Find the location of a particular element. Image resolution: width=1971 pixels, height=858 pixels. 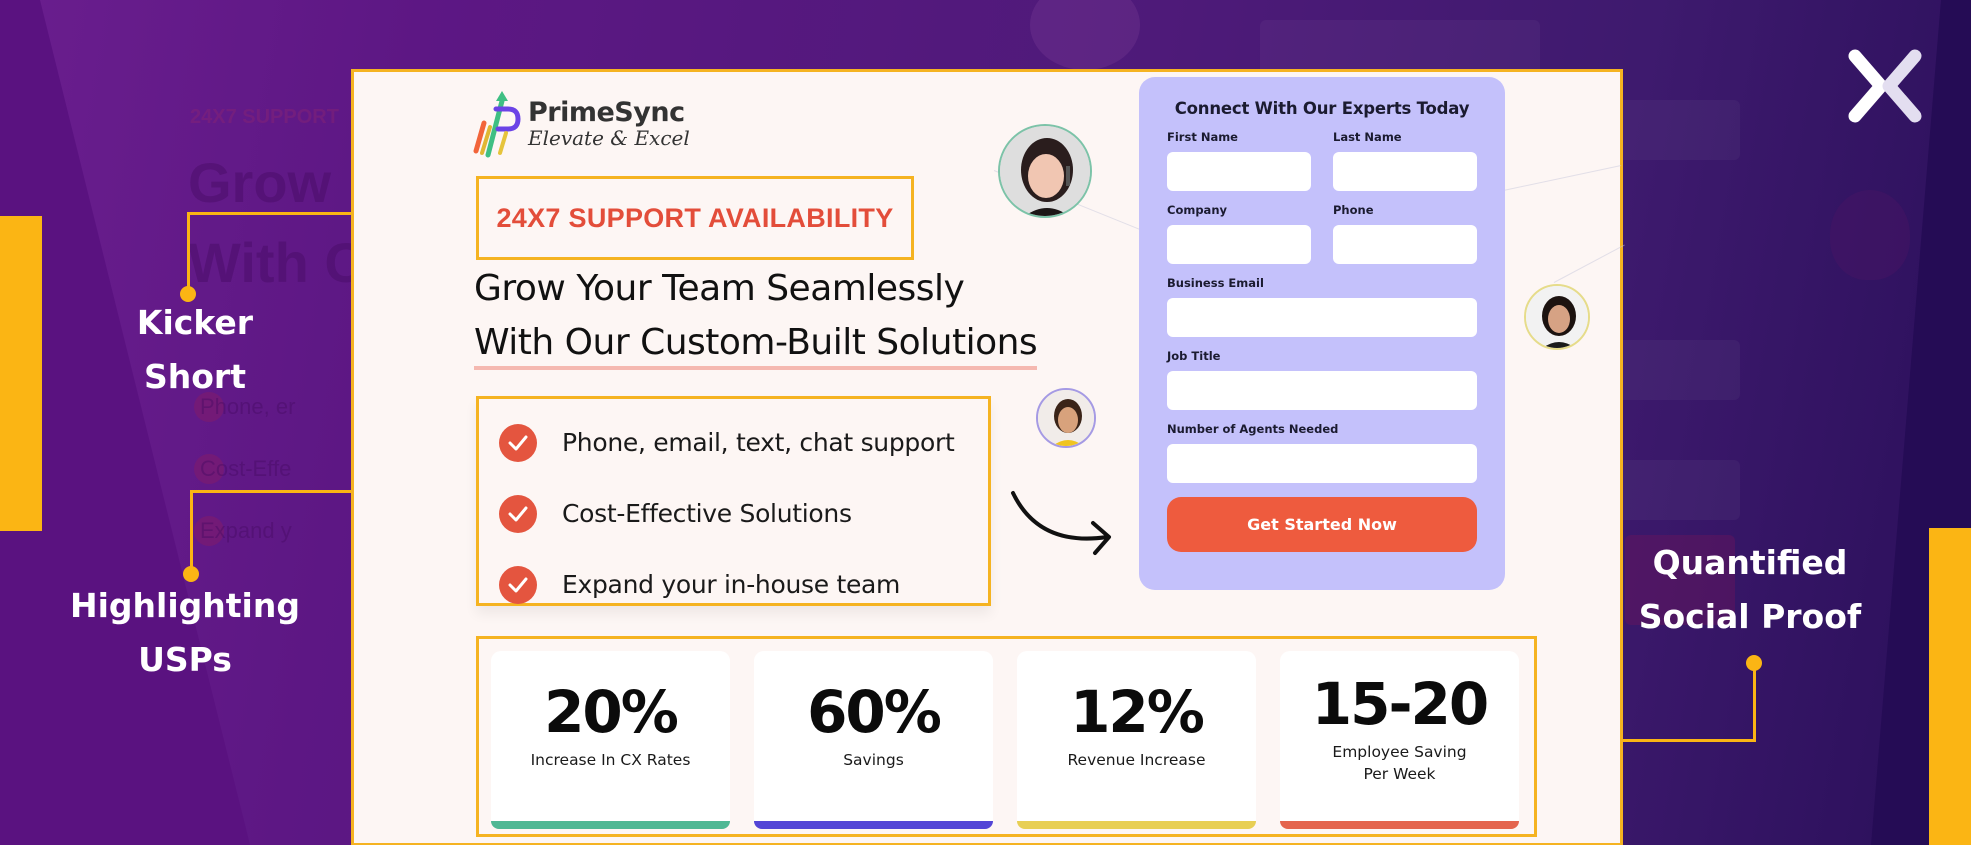

job-title-label: Job Title is located at coordinates (1194, 356).